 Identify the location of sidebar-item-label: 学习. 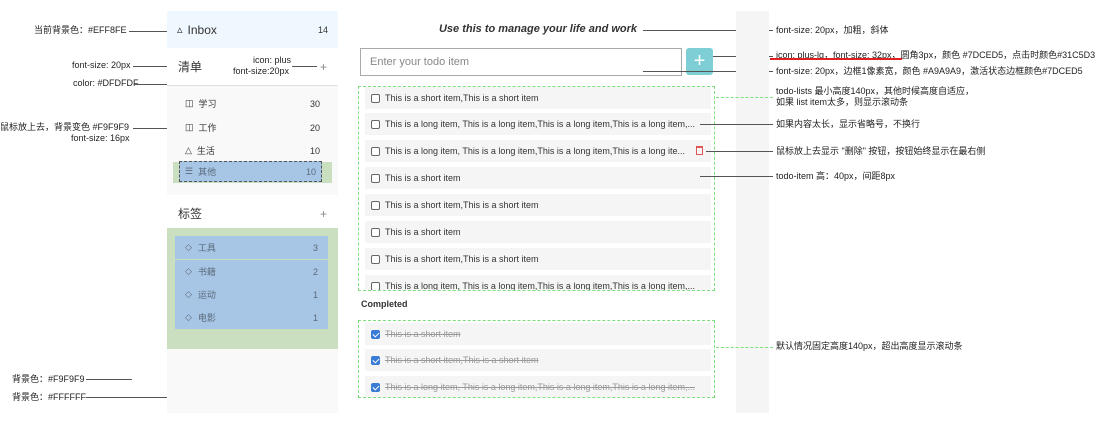
(207, 104).